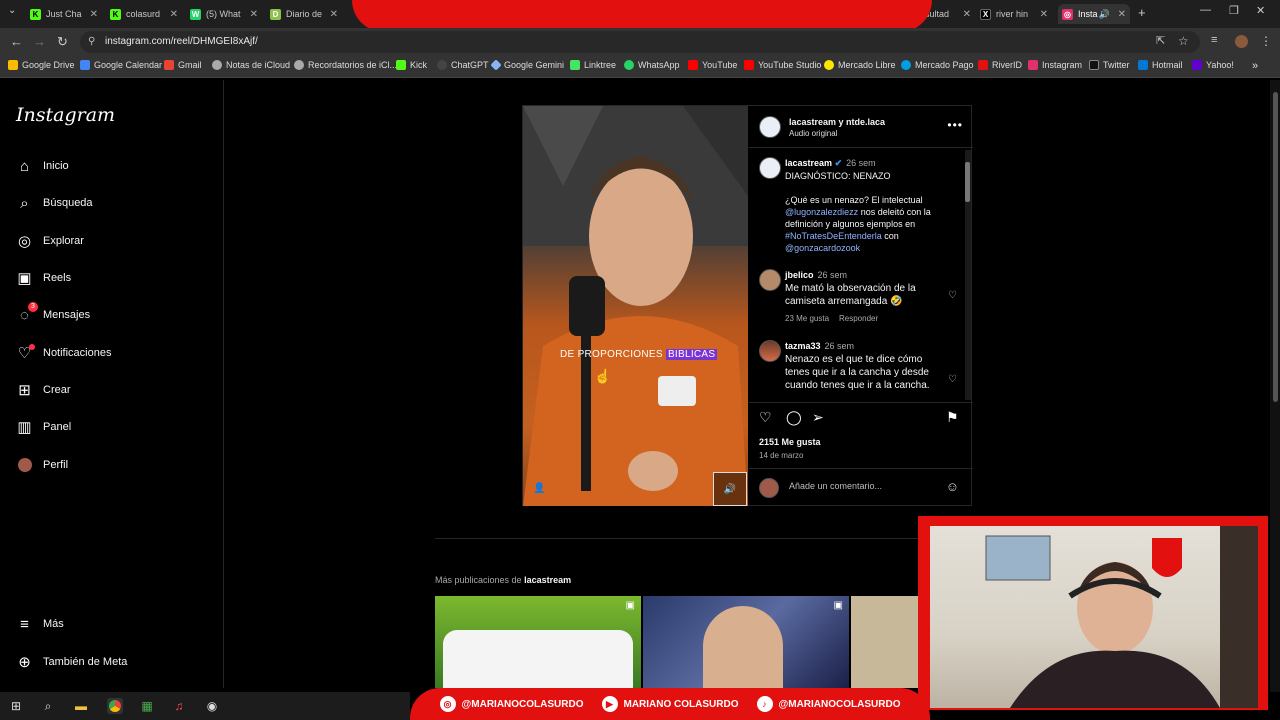  I want to click on mention-link: @lugonzalezdiezz, so click(821, 212).